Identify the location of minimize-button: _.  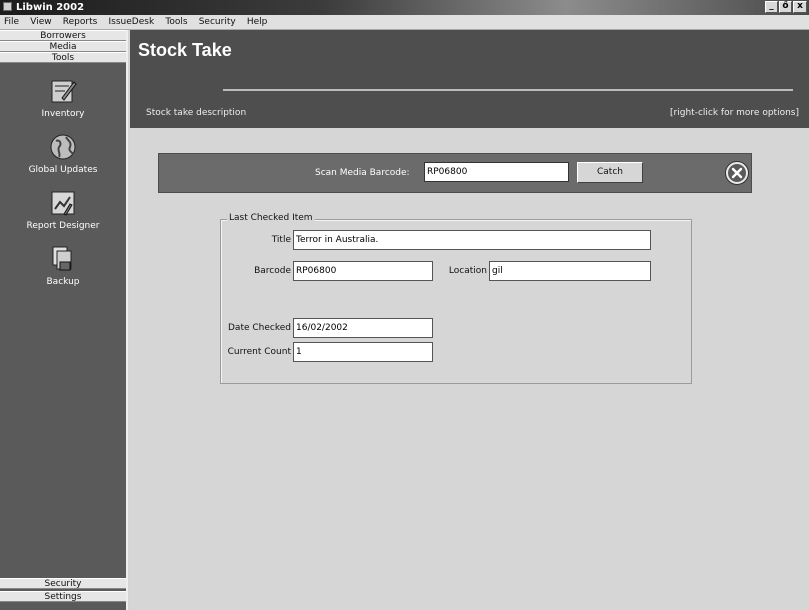
(771, 7).